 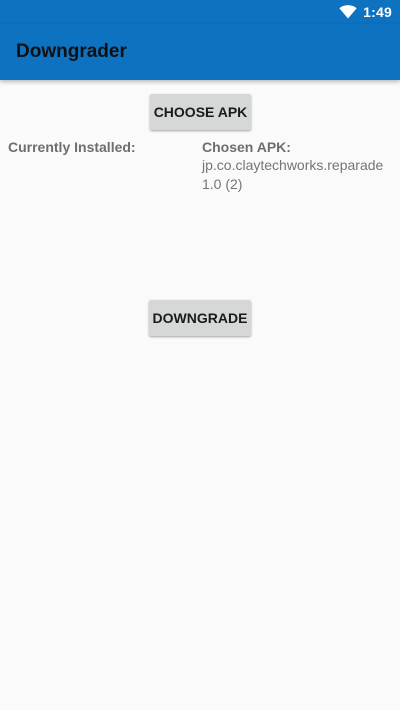 What do you see at coordinates (348, 12) in the screenshot?
I see `wifi-icon` at bounding box center [348, 12].